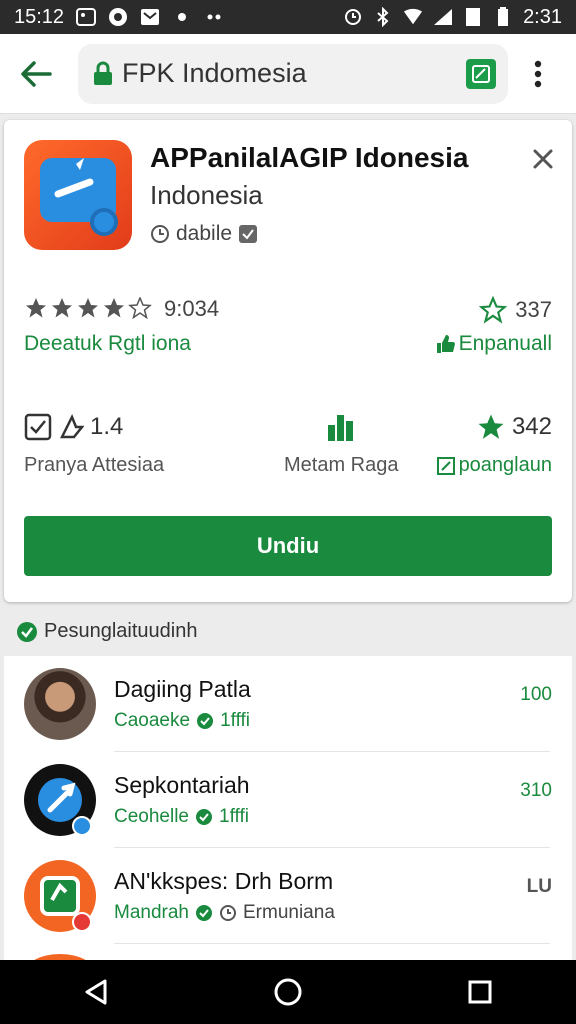 This screenshot has height=1024, width=576. Describe the element at coordinates (445, 344) in the screenshot. I see `thumb-up-icon` at that location.